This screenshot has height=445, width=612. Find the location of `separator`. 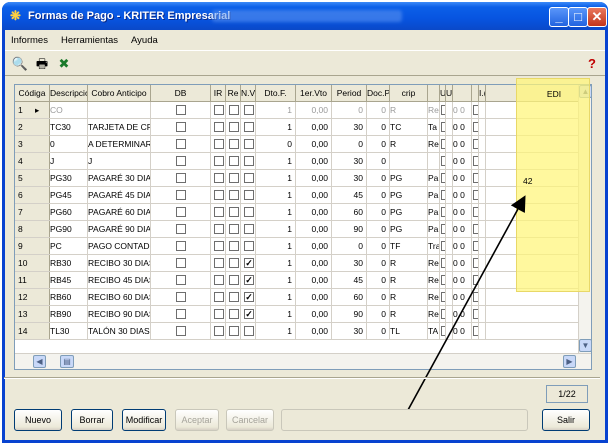

separator is located at coordinates (302, 378).